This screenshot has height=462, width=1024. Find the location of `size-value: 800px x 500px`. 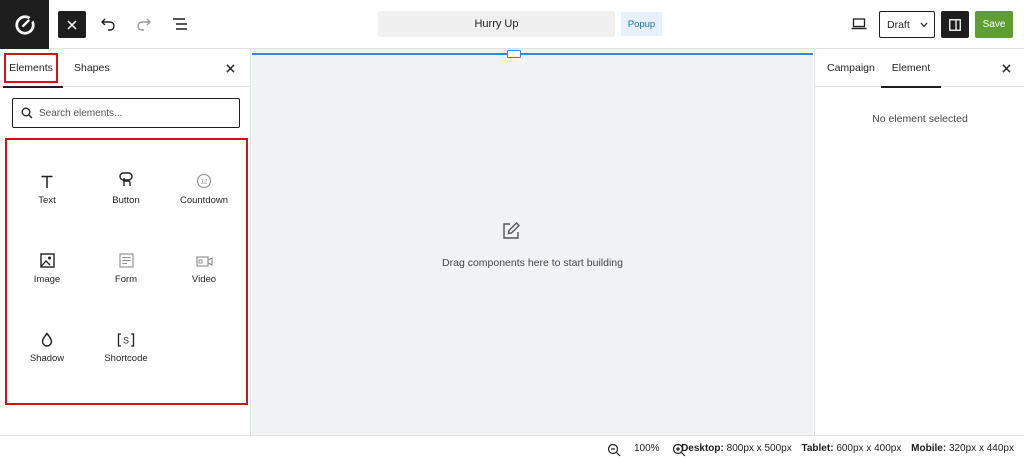

size-value: 800px x 500px is located at coordinates (759, 448).